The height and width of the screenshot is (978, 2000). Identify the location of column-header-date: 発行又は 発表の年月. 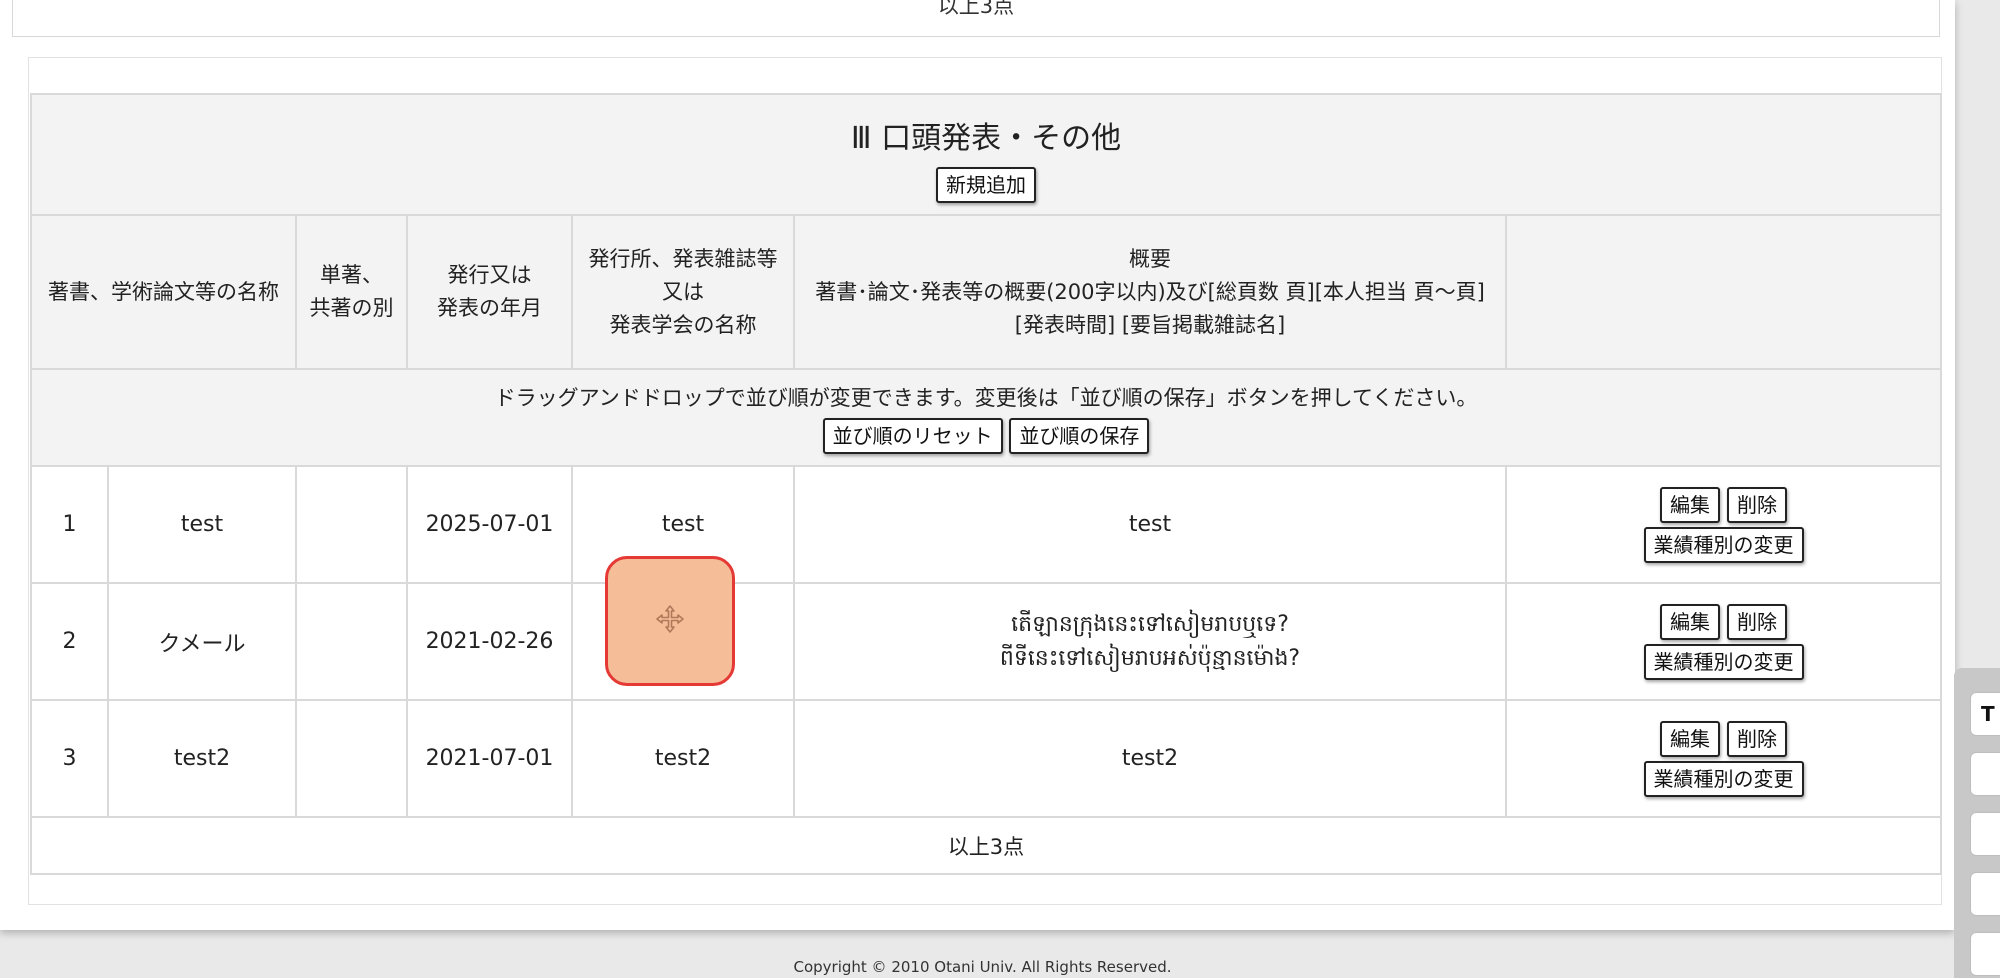
(489, 292).